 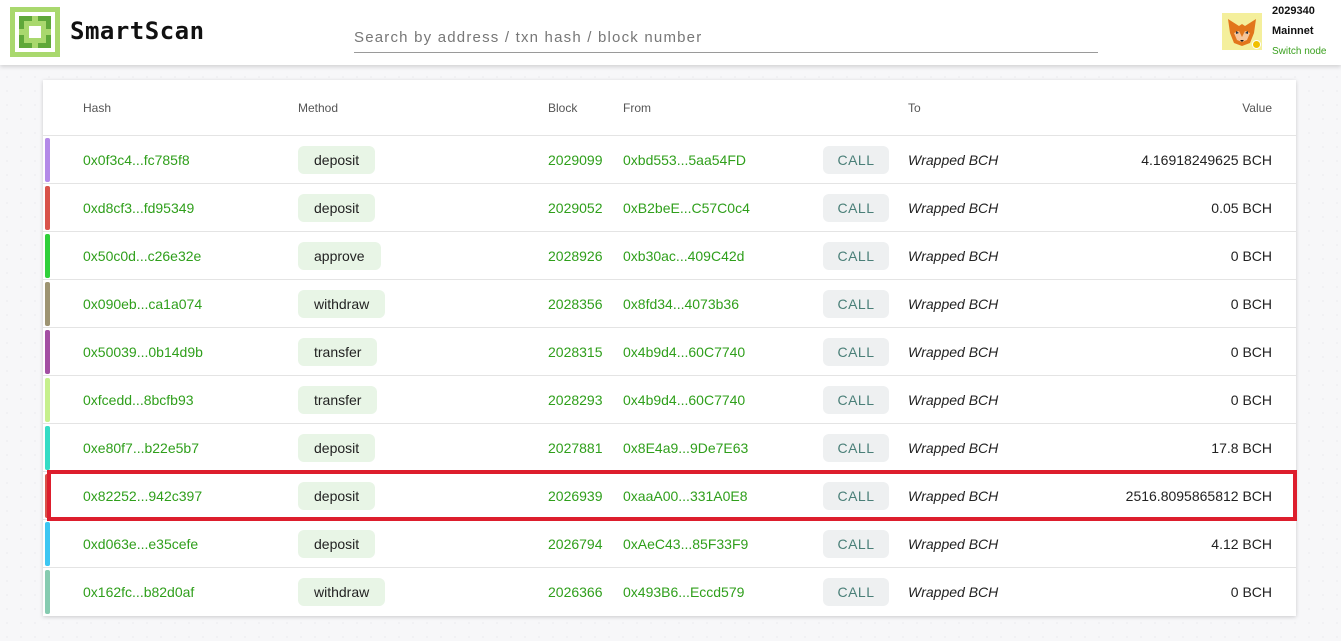 What do you see at coordinates (637, 108) in the screenshot?
I see `column-header-from: From` at bounding box center [637, 108].